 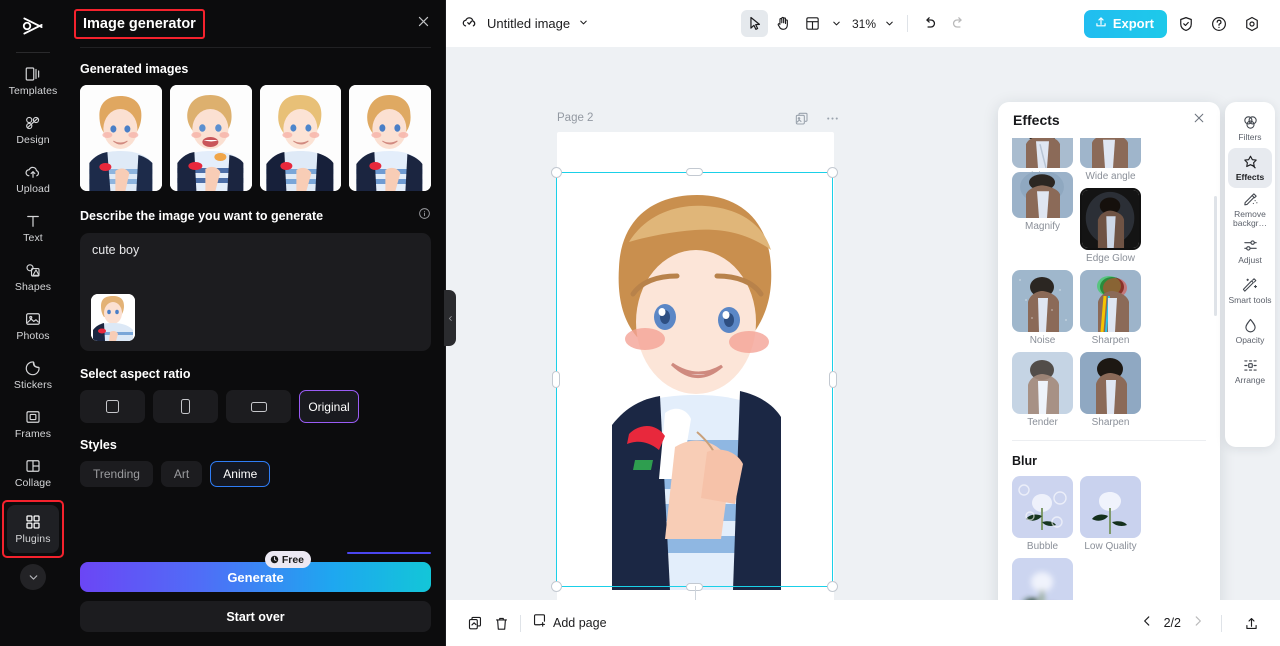 What do you see at coordinates (112, 406) in the screenshot?
I see `aspect-ratio-square` at bounding box center [112, 406].